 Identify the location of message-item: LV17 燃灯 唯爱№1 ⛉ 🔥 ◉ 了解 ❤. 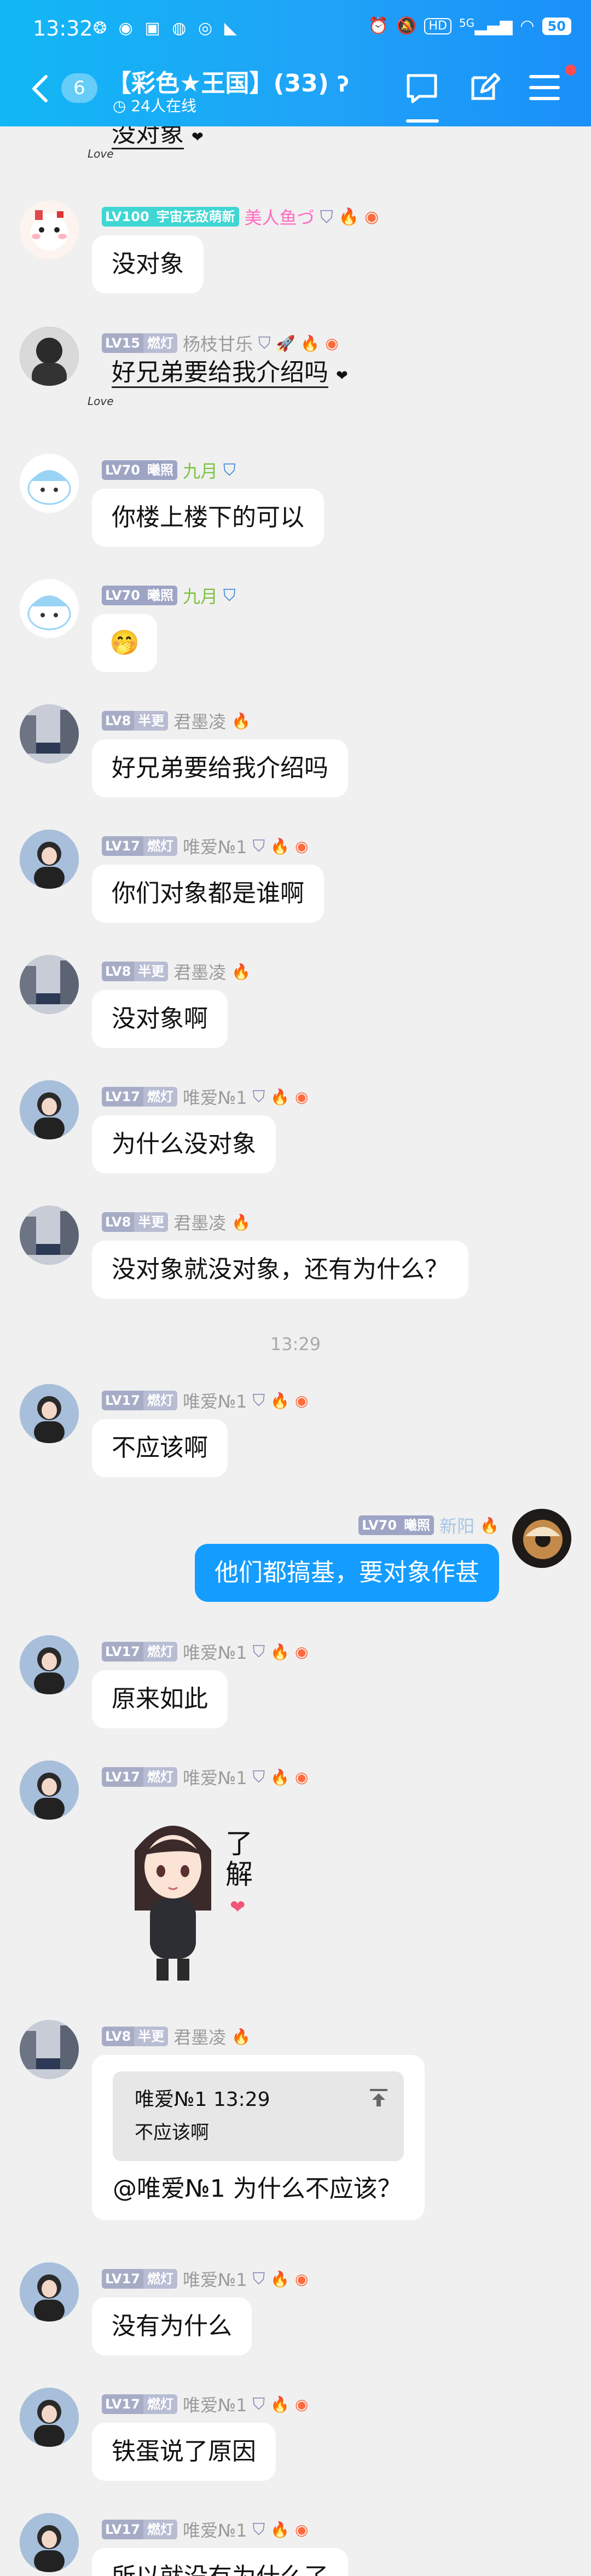
(296, 1881).